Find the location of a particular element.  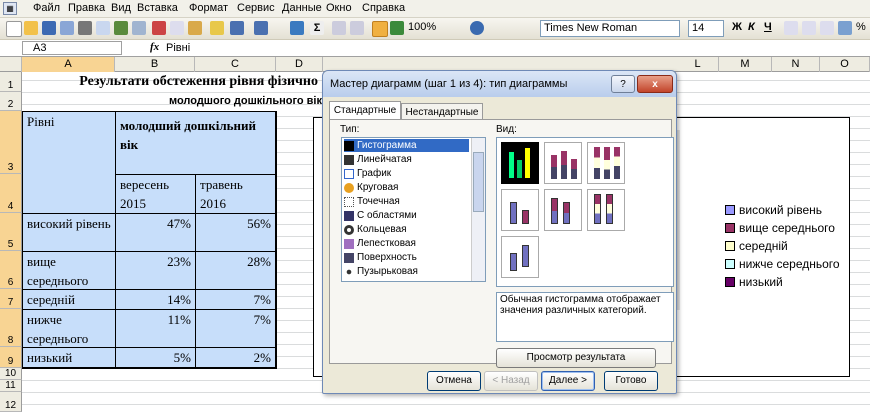

undo-icon is located at coordinates (237, 28).